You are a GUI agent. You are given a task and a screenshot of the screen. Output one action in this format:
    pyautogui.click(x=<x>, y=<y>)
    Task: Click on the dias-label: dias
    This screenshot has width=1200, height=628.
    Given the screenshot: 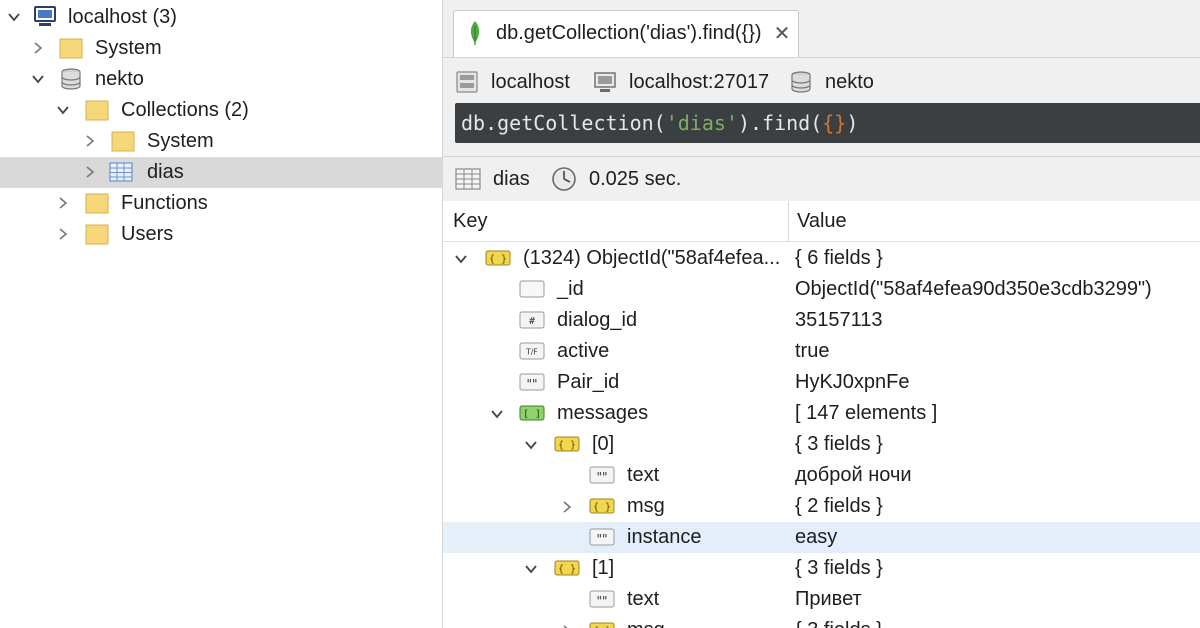 What is the action you would take?
    pyautogui.click(x=165, y=172)
    